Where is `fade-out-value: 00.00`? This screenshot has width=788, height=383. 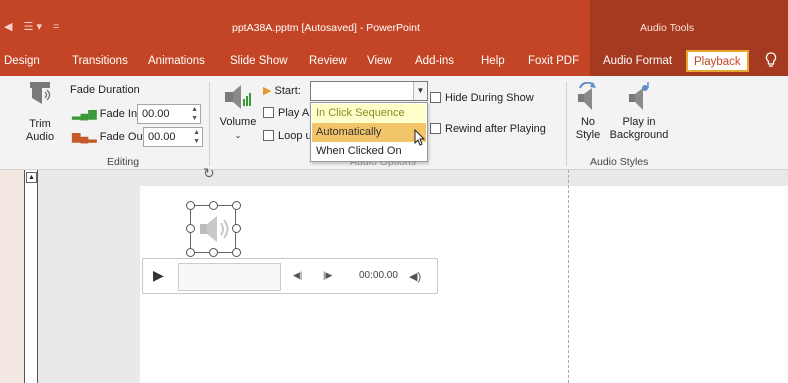 fade-out-value: 00.00 is located at coordinates (162, 137).